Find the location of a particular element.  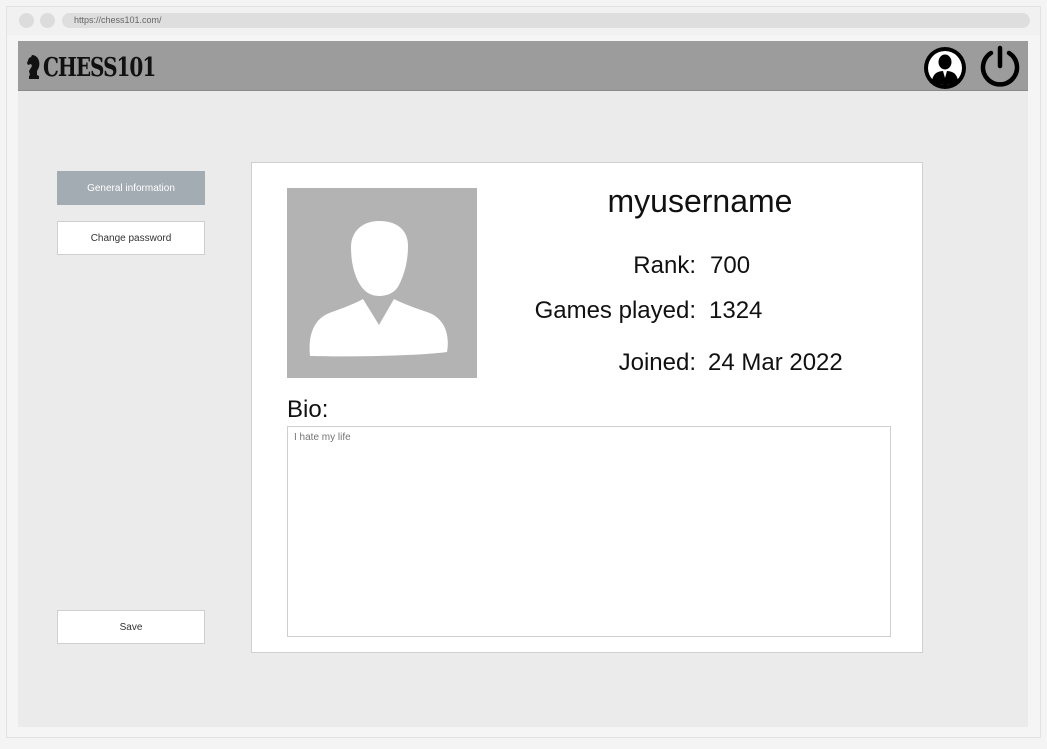

top-header: CHESS101 is located at coordinates (523, 66).